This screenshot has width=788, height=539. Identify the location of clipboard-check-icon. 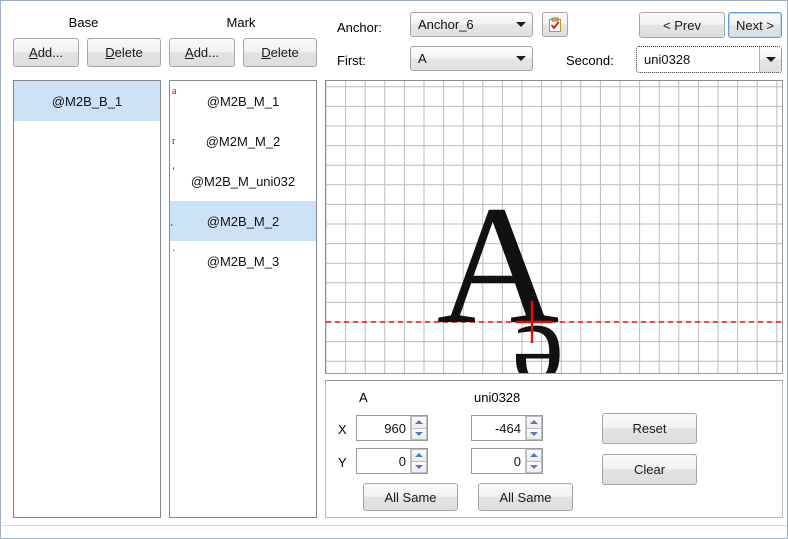
(555, 24).